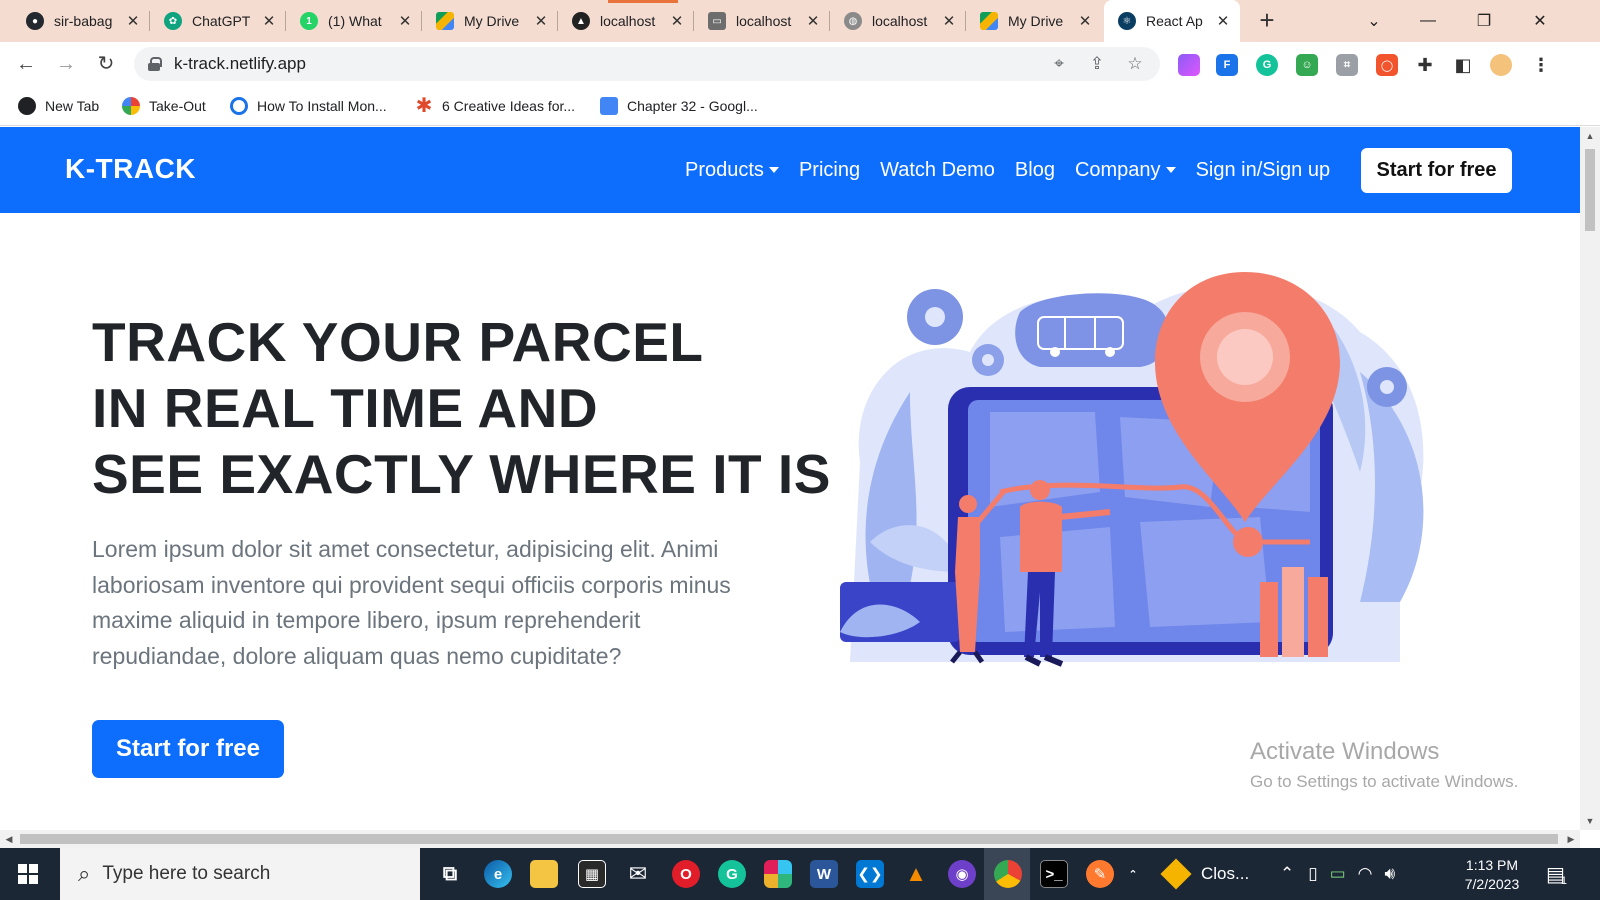 Image resolution: width=1600 pixels, height=900 pixels. I want to click on tab-chatgpt: ✿ ChatGPT ✕, so click(218, 21).